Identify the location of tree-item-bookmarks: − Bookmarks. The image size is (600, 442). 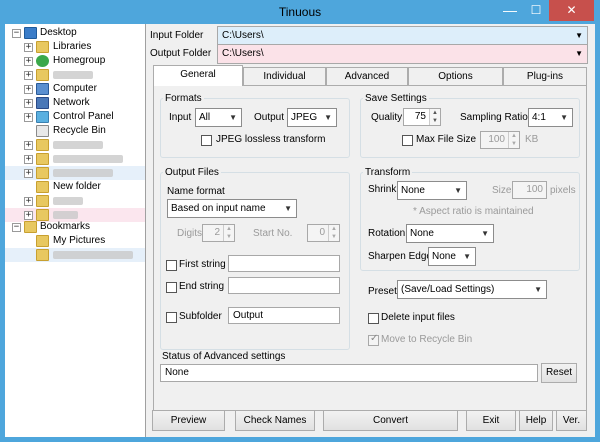
(75, 227).